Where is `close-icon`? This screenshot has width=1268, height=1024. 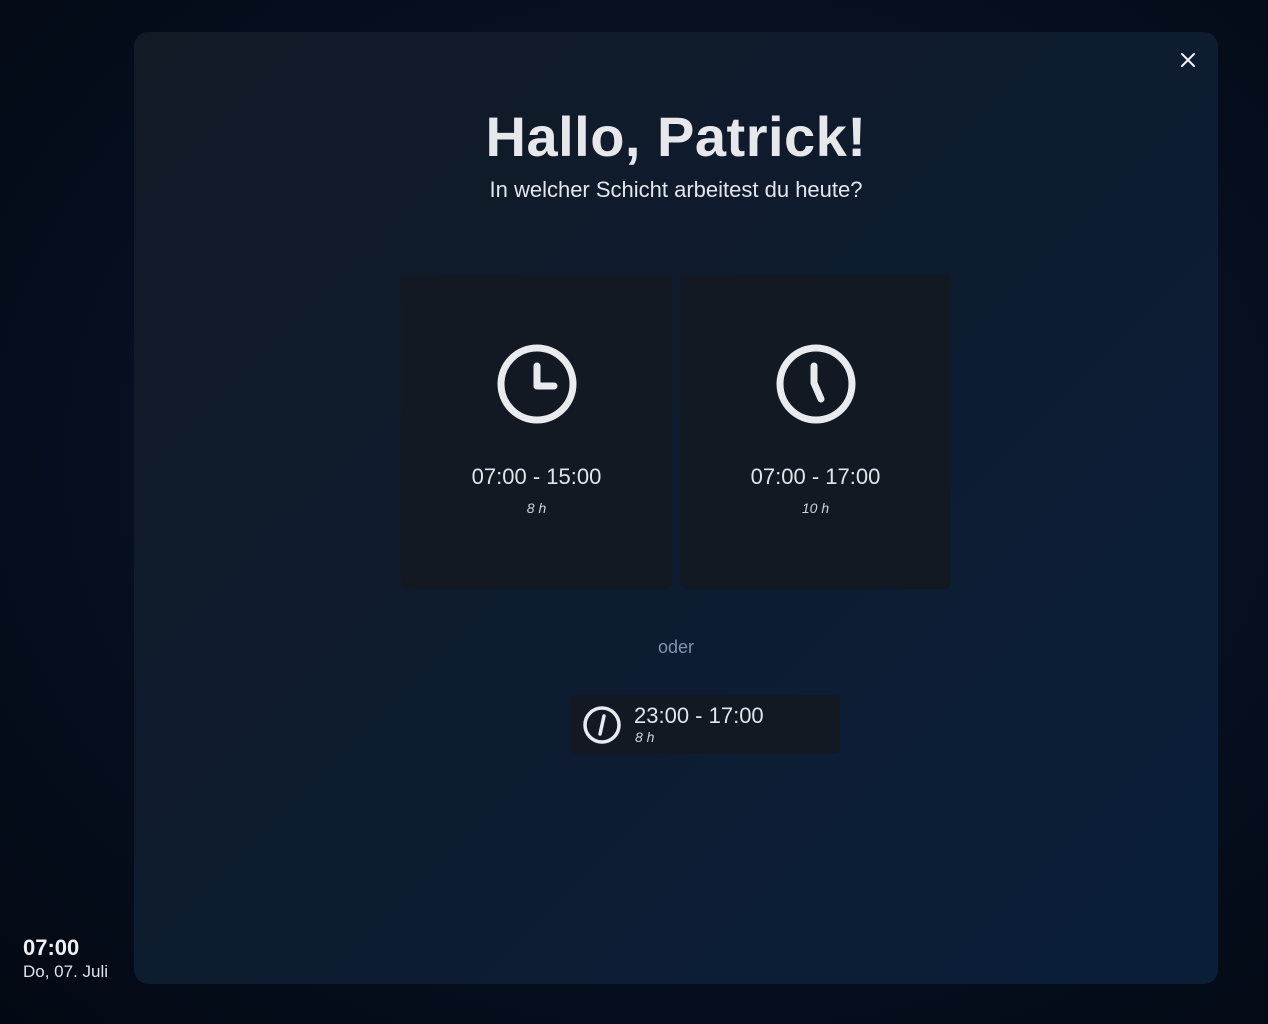
close-icon is located at coordinates (1188, 60).